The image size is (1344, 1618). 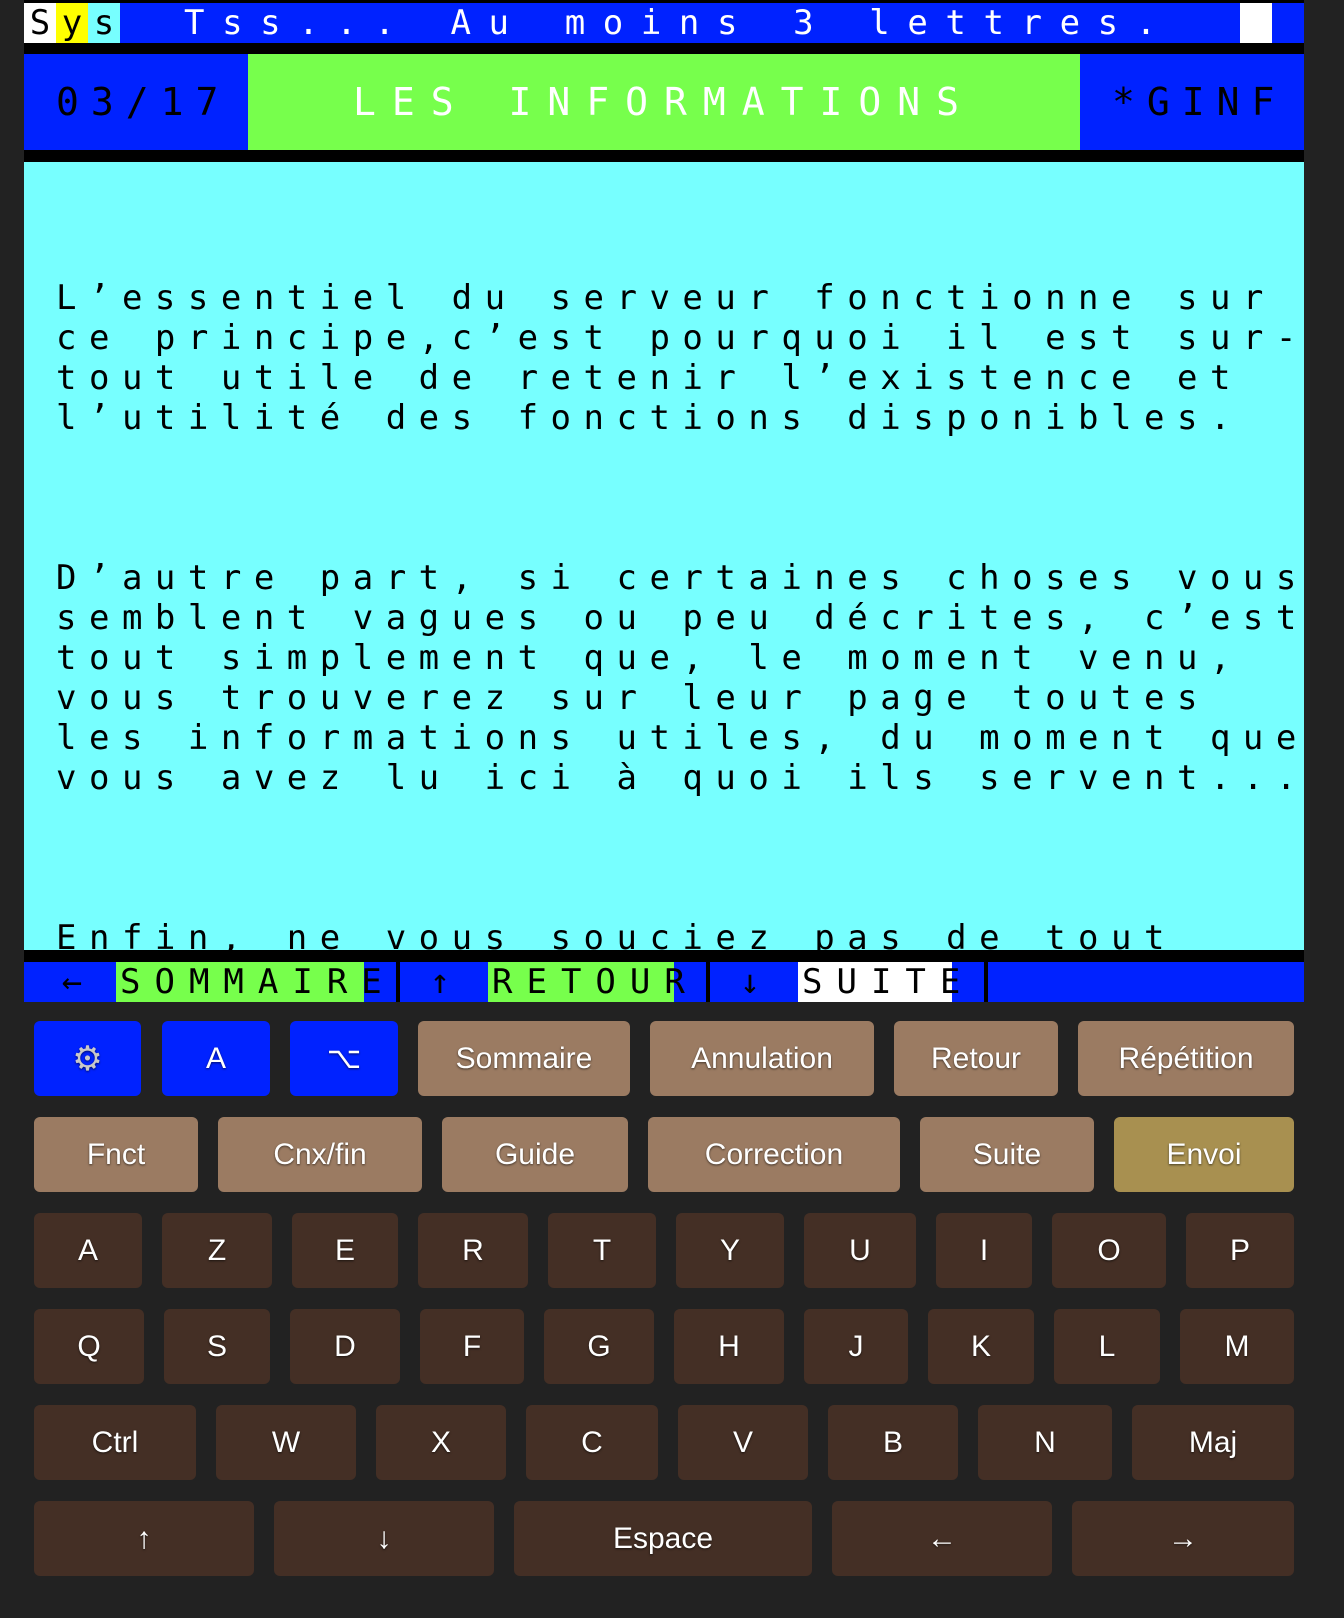 I want to click on key-d: D, so click(x=345, y=1346).